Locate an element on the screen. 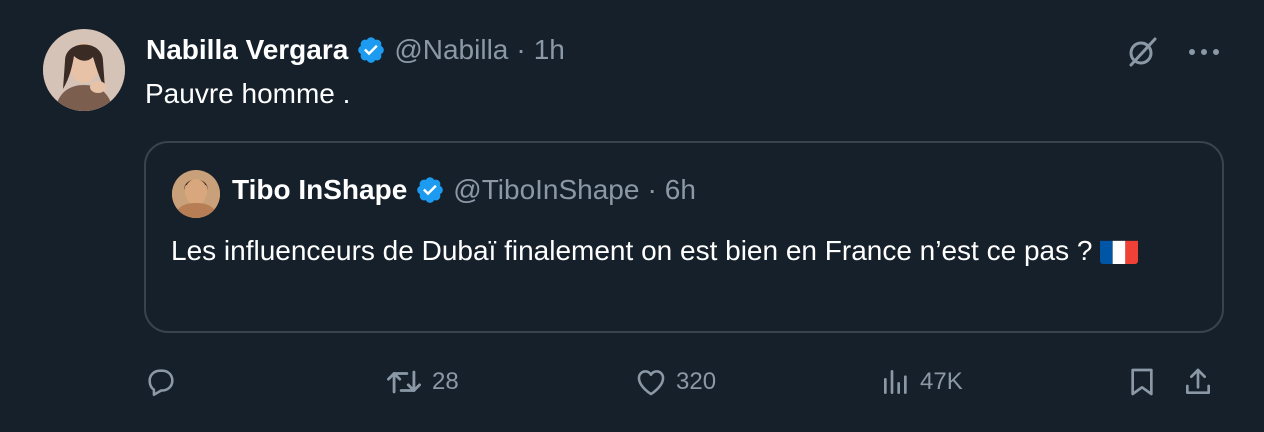 This screenshot has width=1264, height=432. views-button: 47K is located at coordinates (921, 382).